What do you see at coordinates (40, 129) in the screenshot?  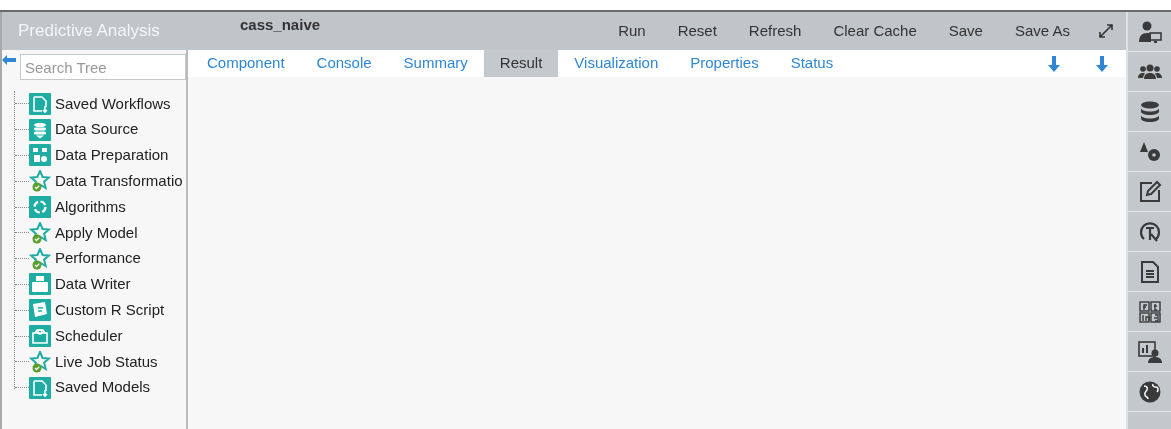 I see `database-icon` at bounding box center [40, 129].